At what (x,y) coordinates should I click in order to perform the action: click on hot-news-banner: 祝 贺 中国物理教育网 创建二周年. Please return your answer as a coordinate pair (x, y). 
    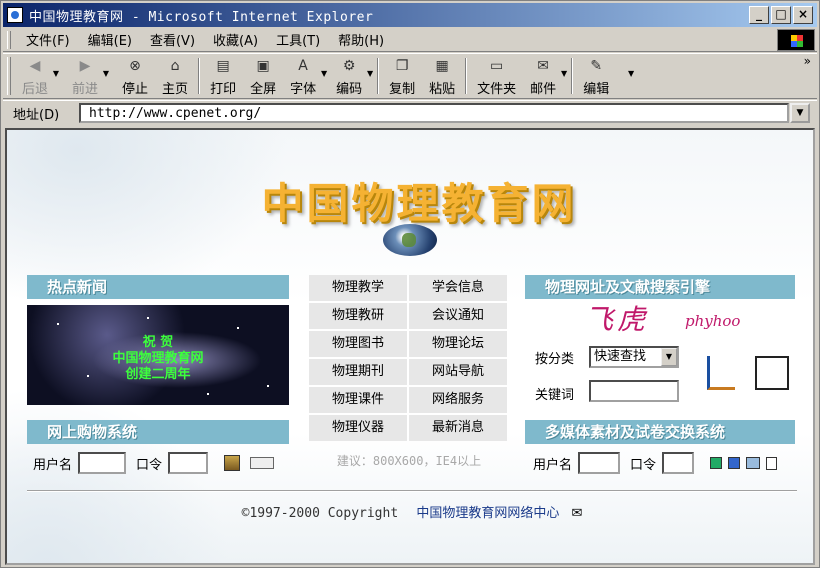
    Looking at the image, I should click on (158, 355).